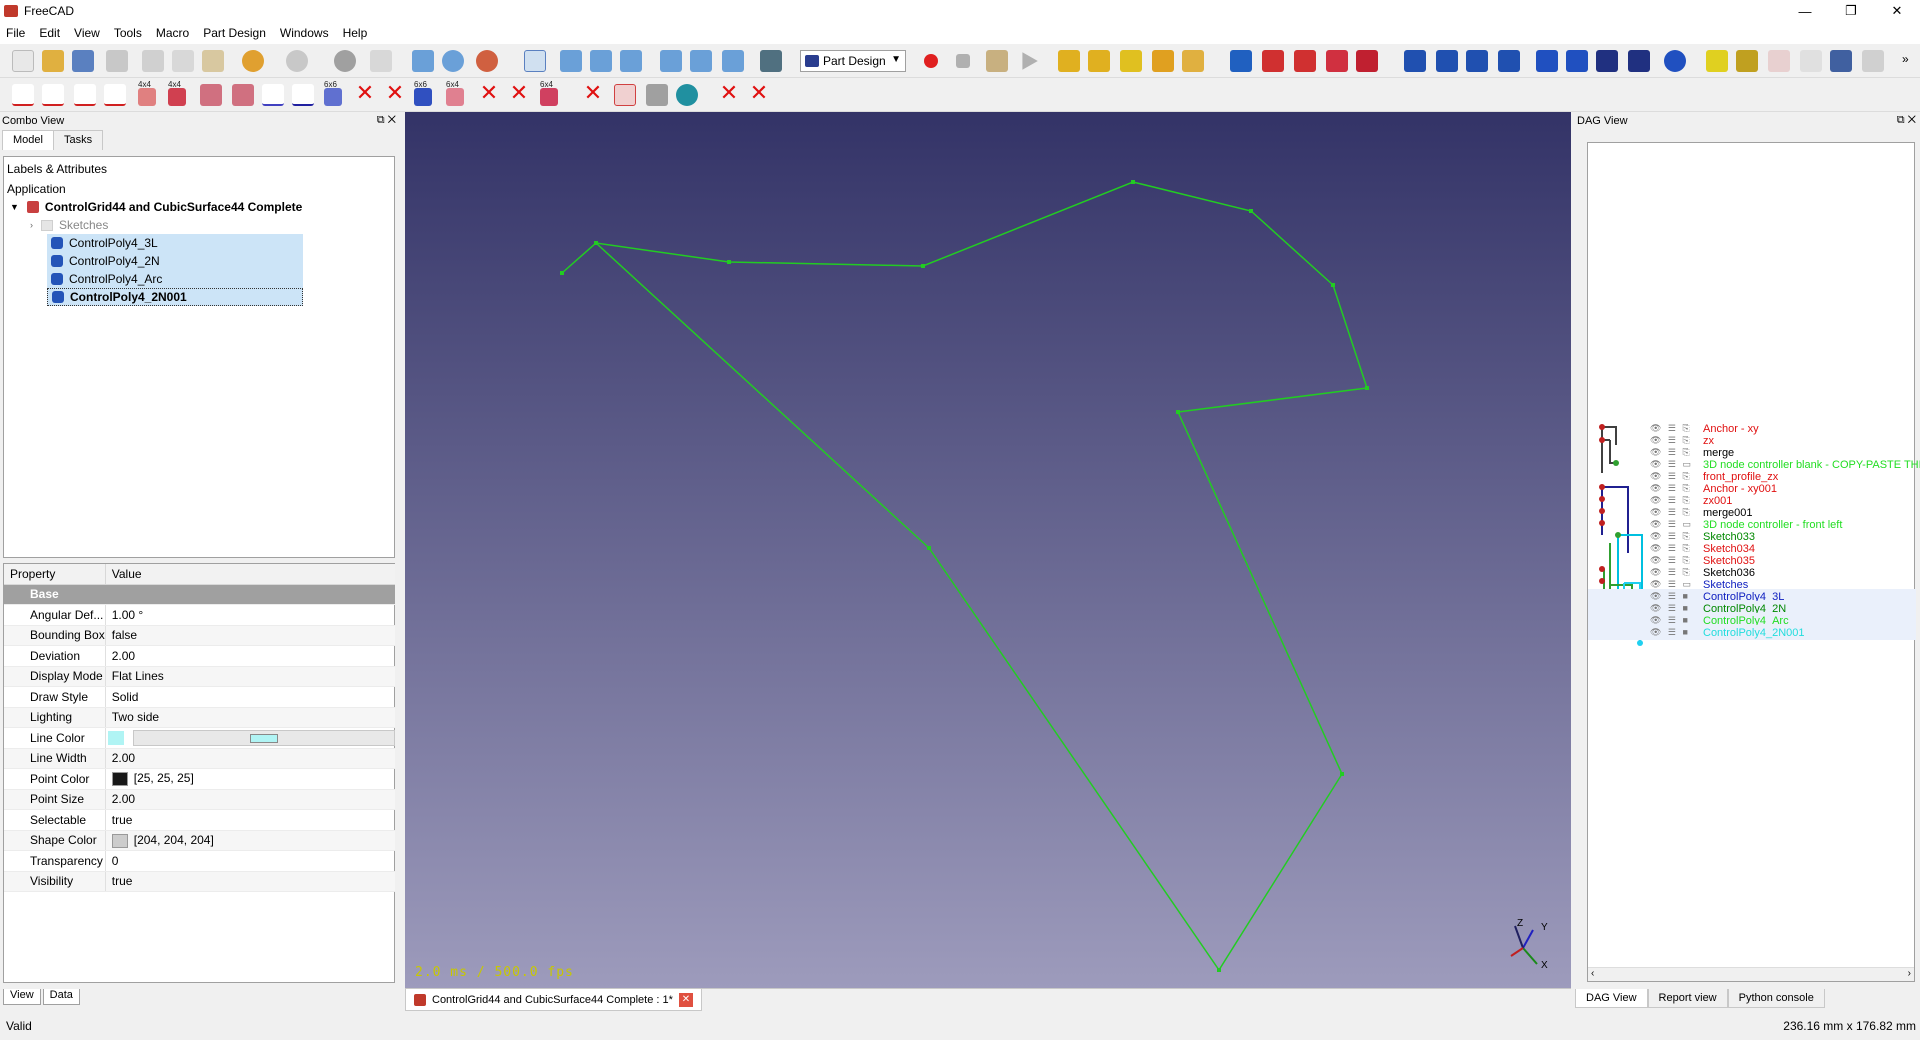 This screenshot has height=1040, width=1920. I want to click on measure-icon, so click(771, 61).